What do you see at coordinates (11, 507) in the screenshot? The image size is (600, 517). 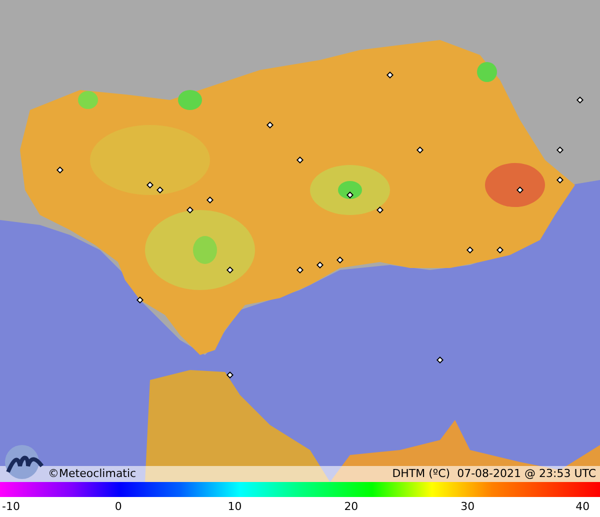 I see `scale-tick-label: -10` at bounding box center [11, 507].